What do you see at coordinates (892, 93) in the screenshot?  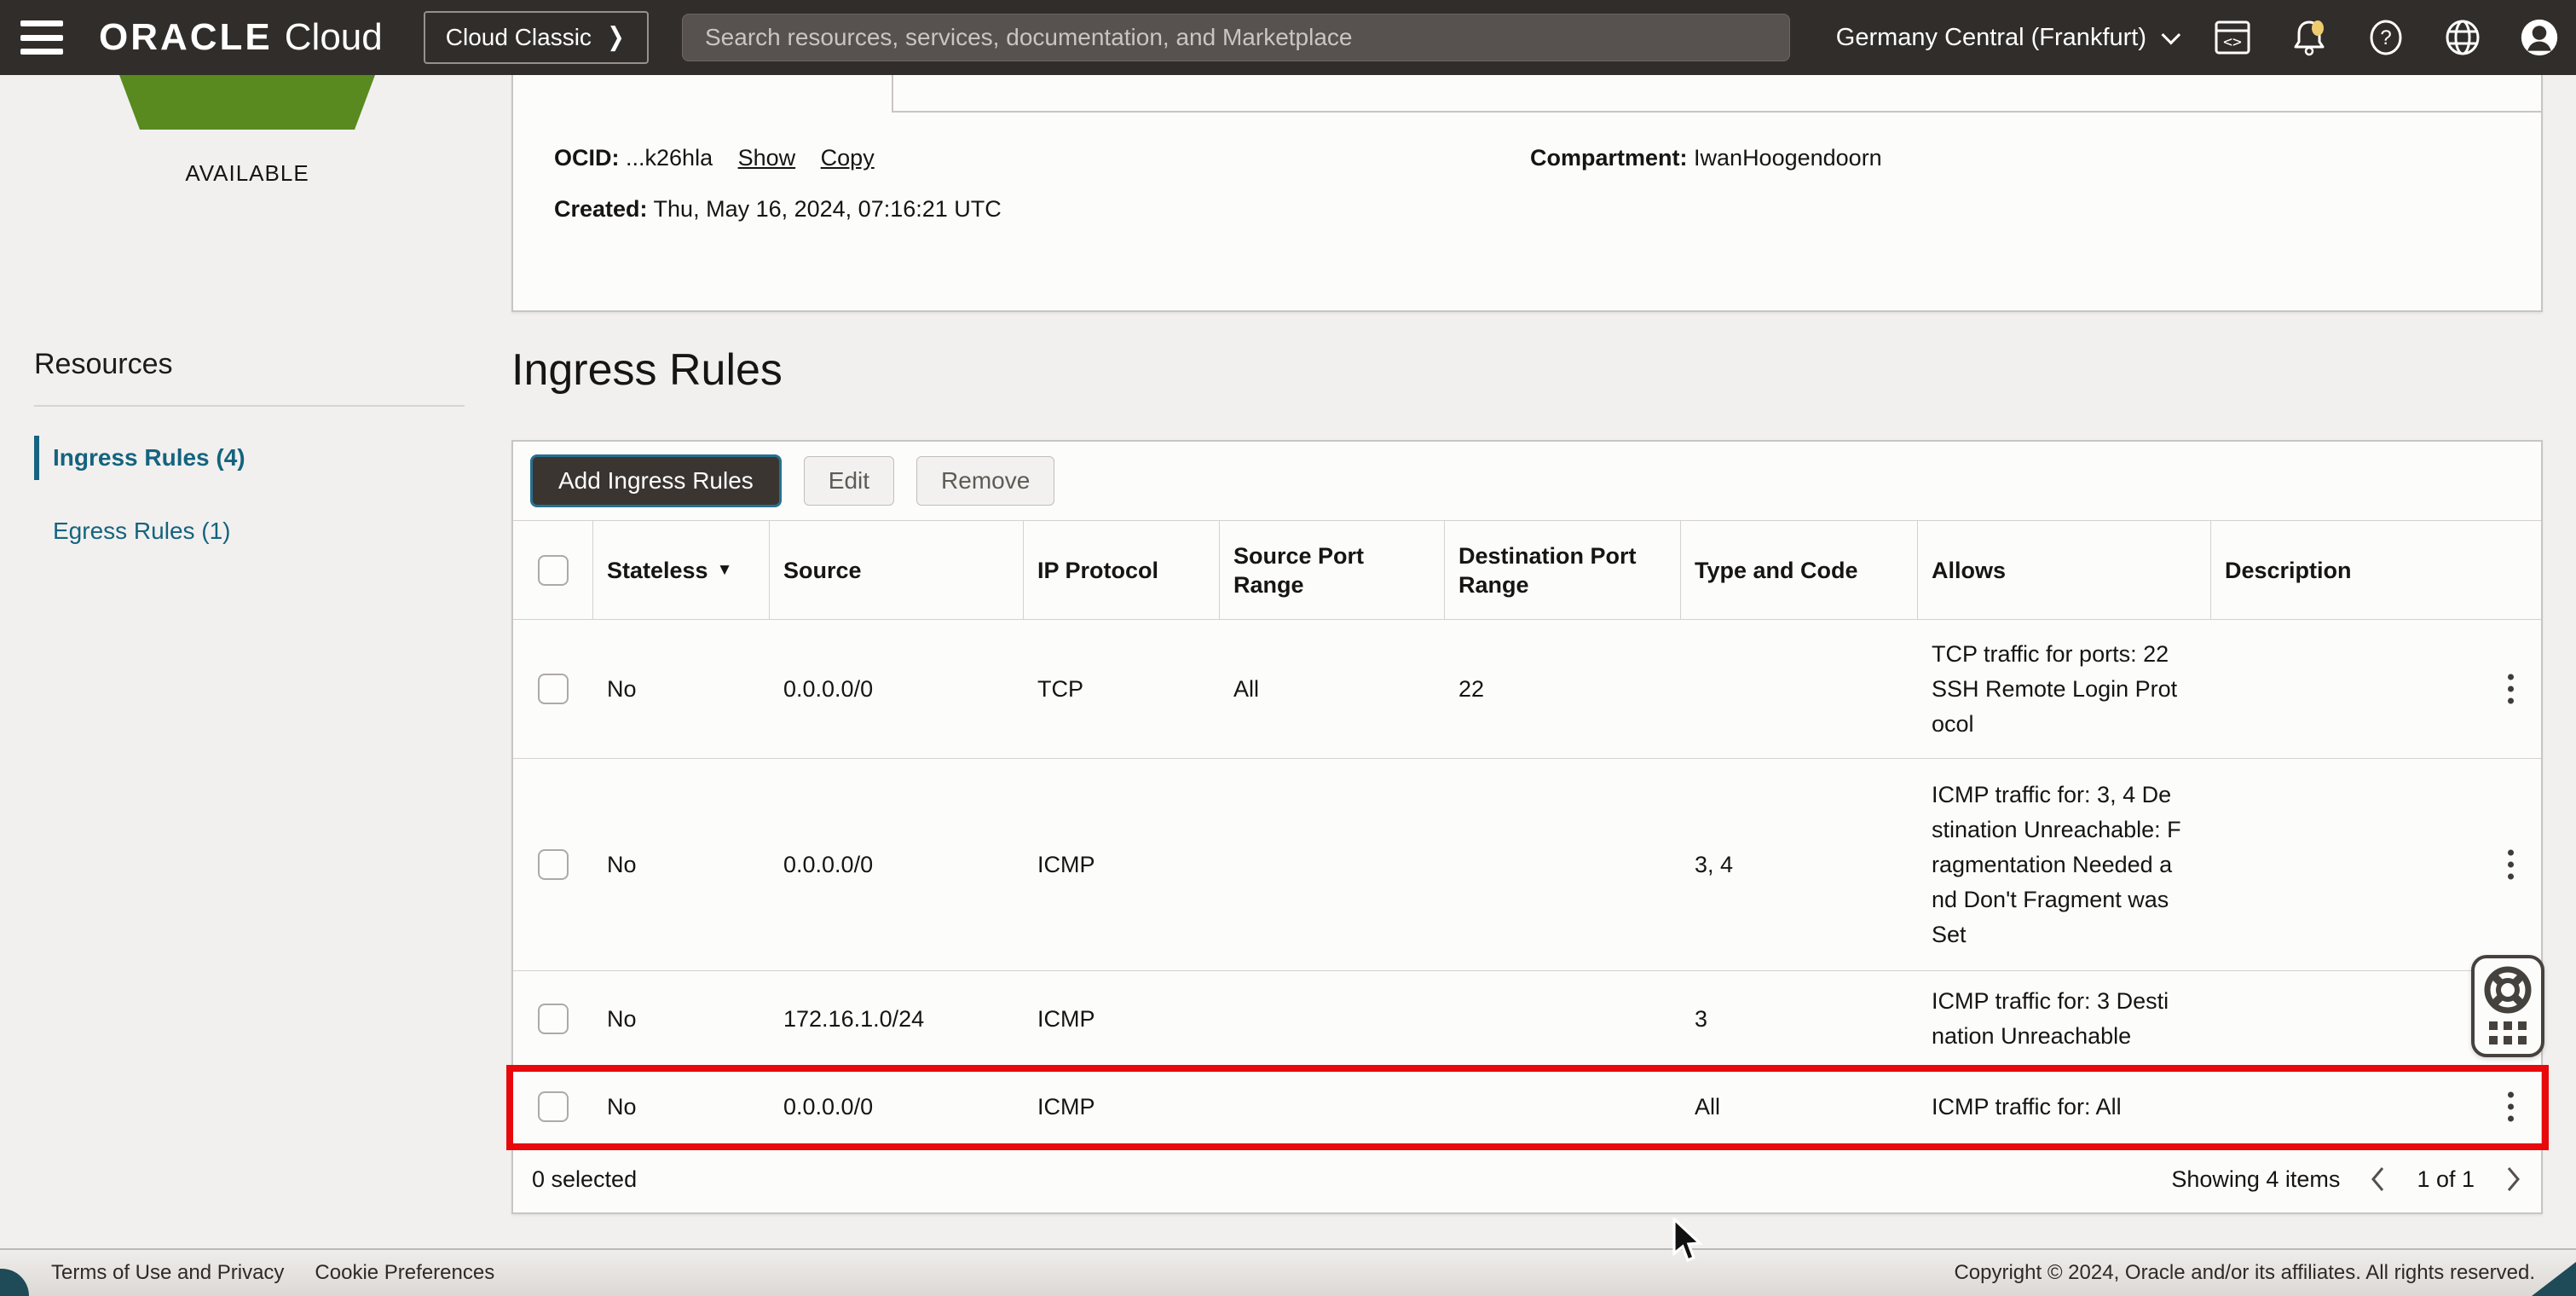 I see `tab-panel-edge-vertical` at bounding box center [892, 93].